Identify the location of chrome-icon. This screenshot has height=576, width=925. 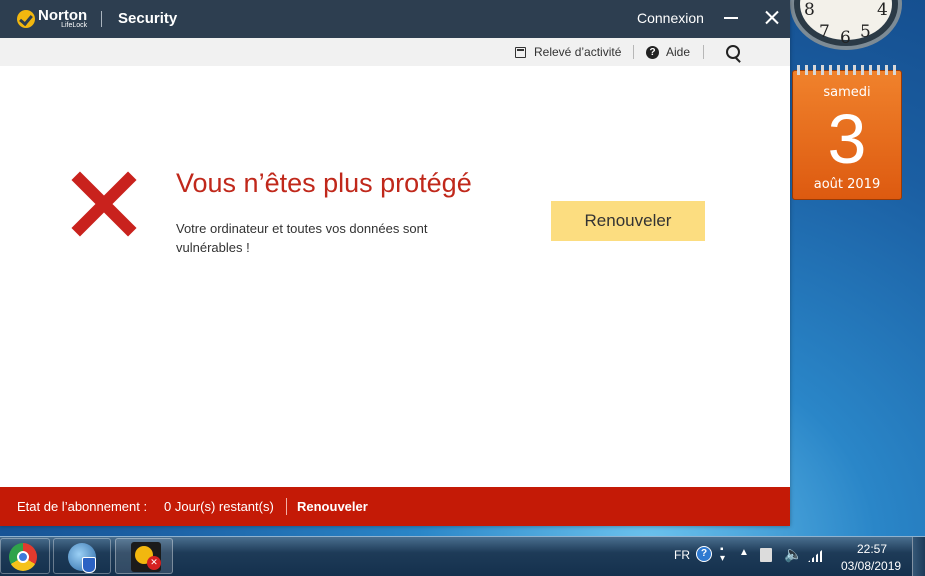
(23, 557).